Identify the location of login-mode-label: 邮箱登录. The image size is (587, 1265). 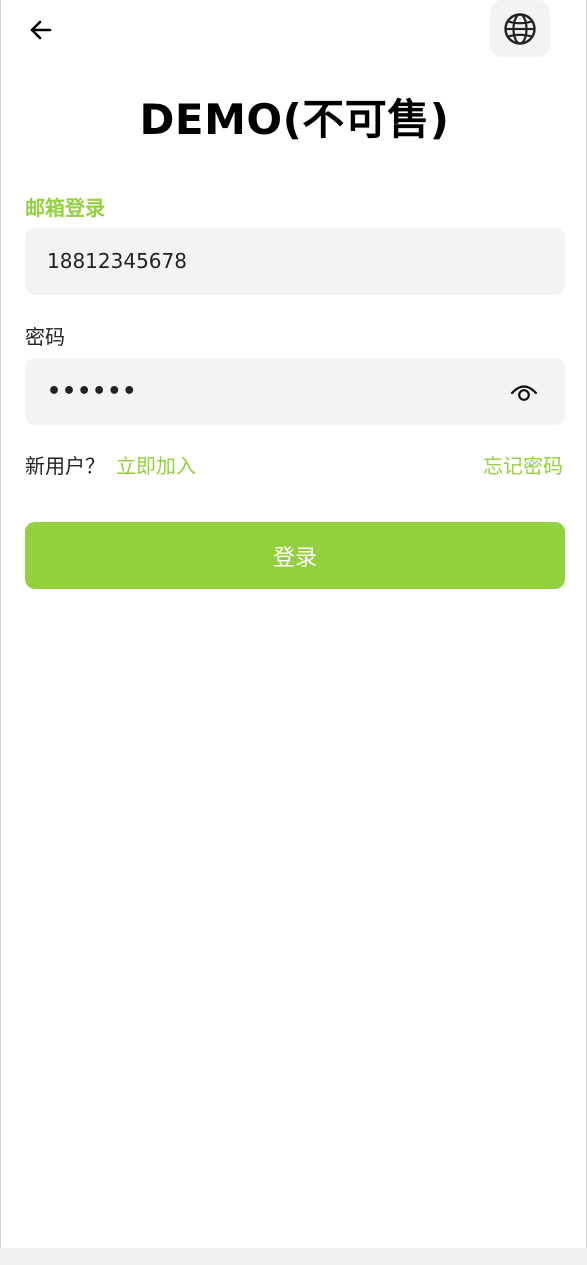
(65, 206).